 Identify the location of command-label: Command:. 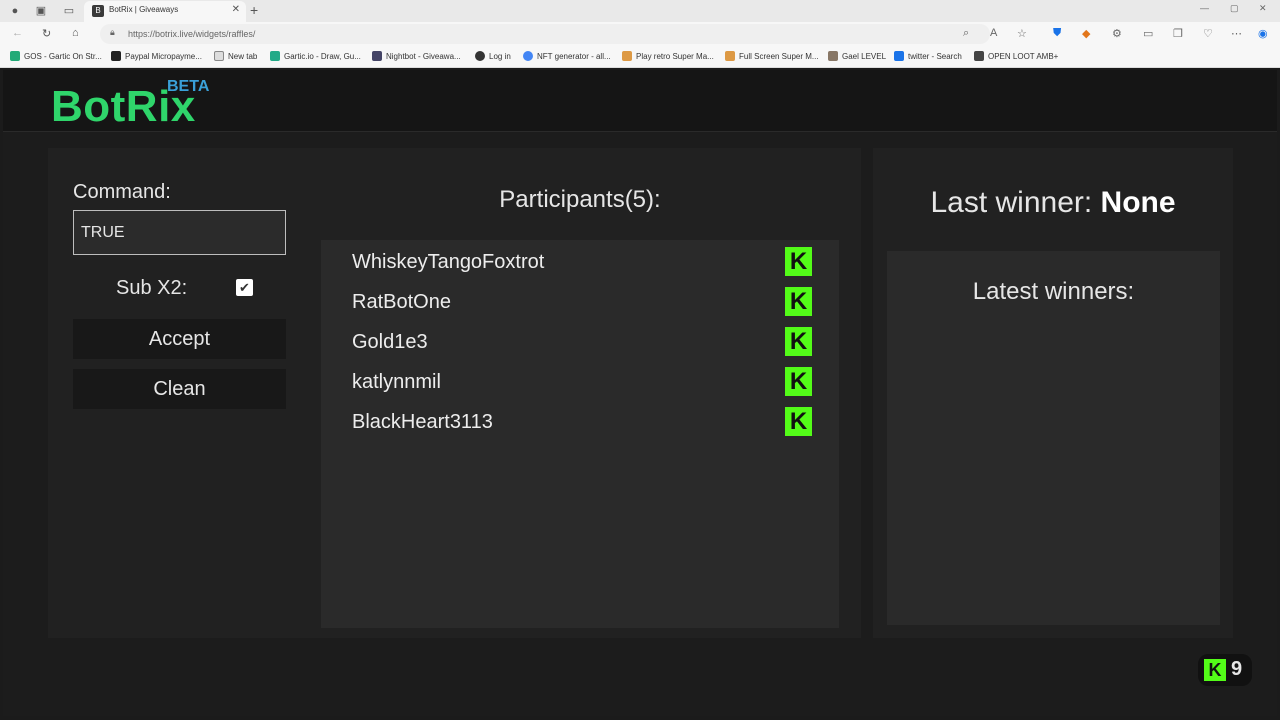
(122, 192).